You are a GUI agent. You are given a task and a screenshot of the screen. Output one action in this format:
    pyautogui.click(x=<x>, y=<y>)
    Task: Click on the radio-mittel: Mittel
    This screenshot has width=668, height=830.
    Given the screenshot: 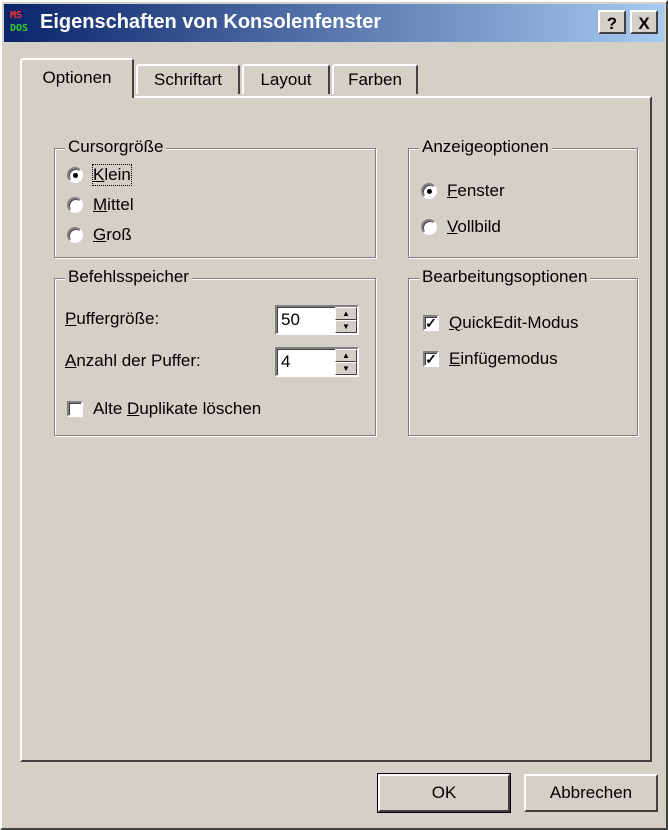 What is the action you would take?
    pyautogui.click(x=100, y=205)
    